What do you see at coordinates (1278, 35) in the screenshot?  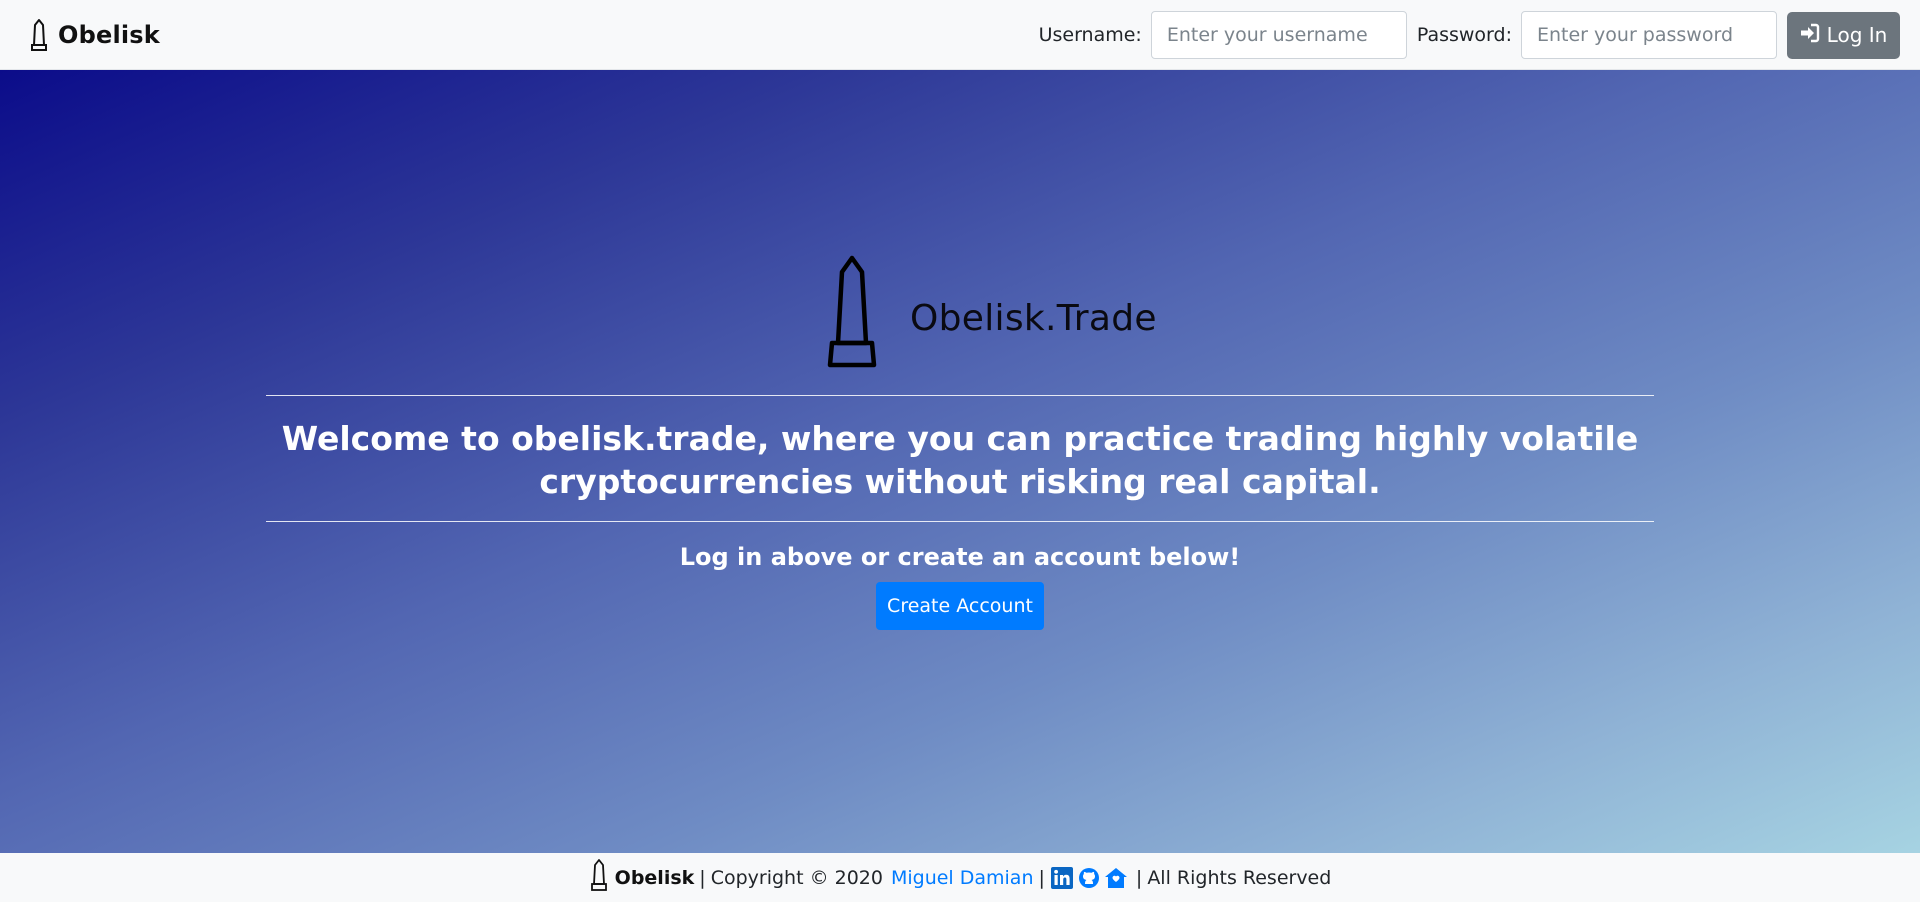 I see `username-input` at bounding box center [1278, 35].